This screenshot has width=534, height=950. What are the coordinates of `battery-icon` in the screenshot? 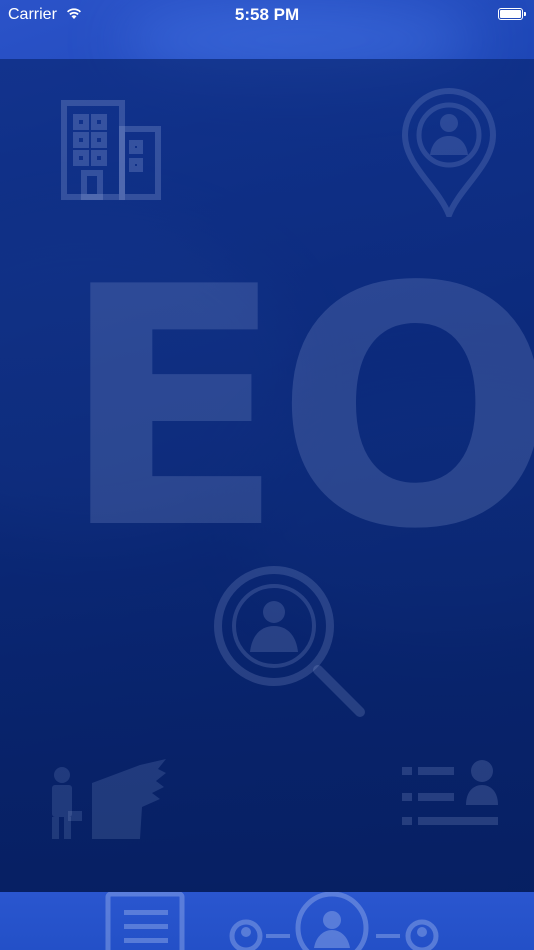 It's located at (512, 14).